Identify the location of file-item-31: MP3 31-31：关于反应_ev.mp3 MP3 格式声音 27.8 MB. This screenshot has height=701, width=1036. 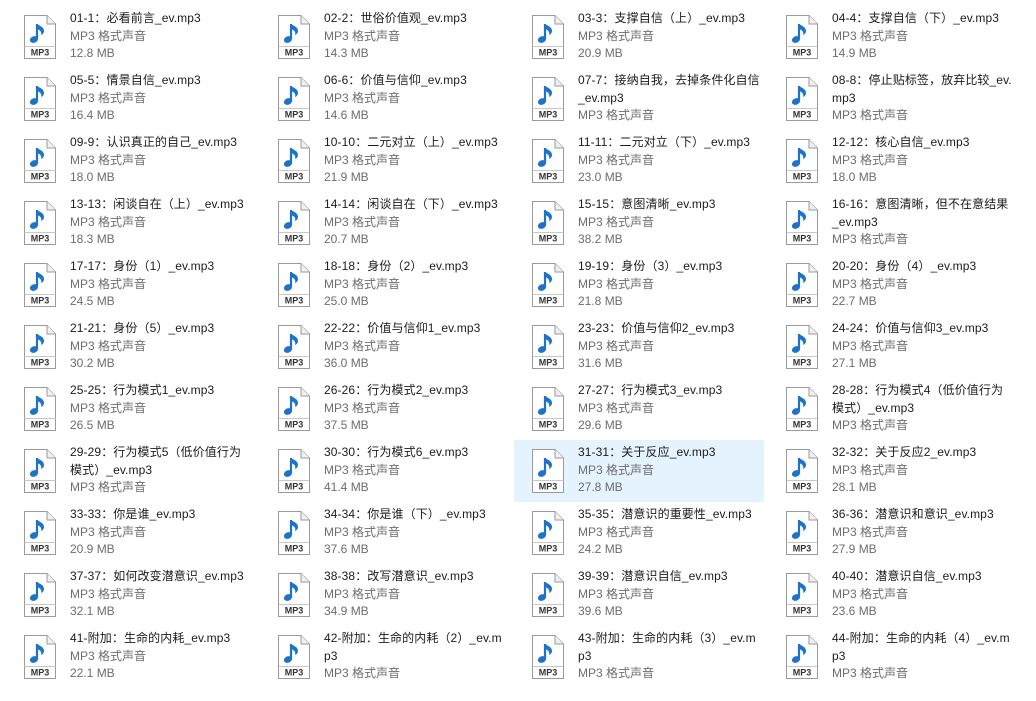
(639, 471).